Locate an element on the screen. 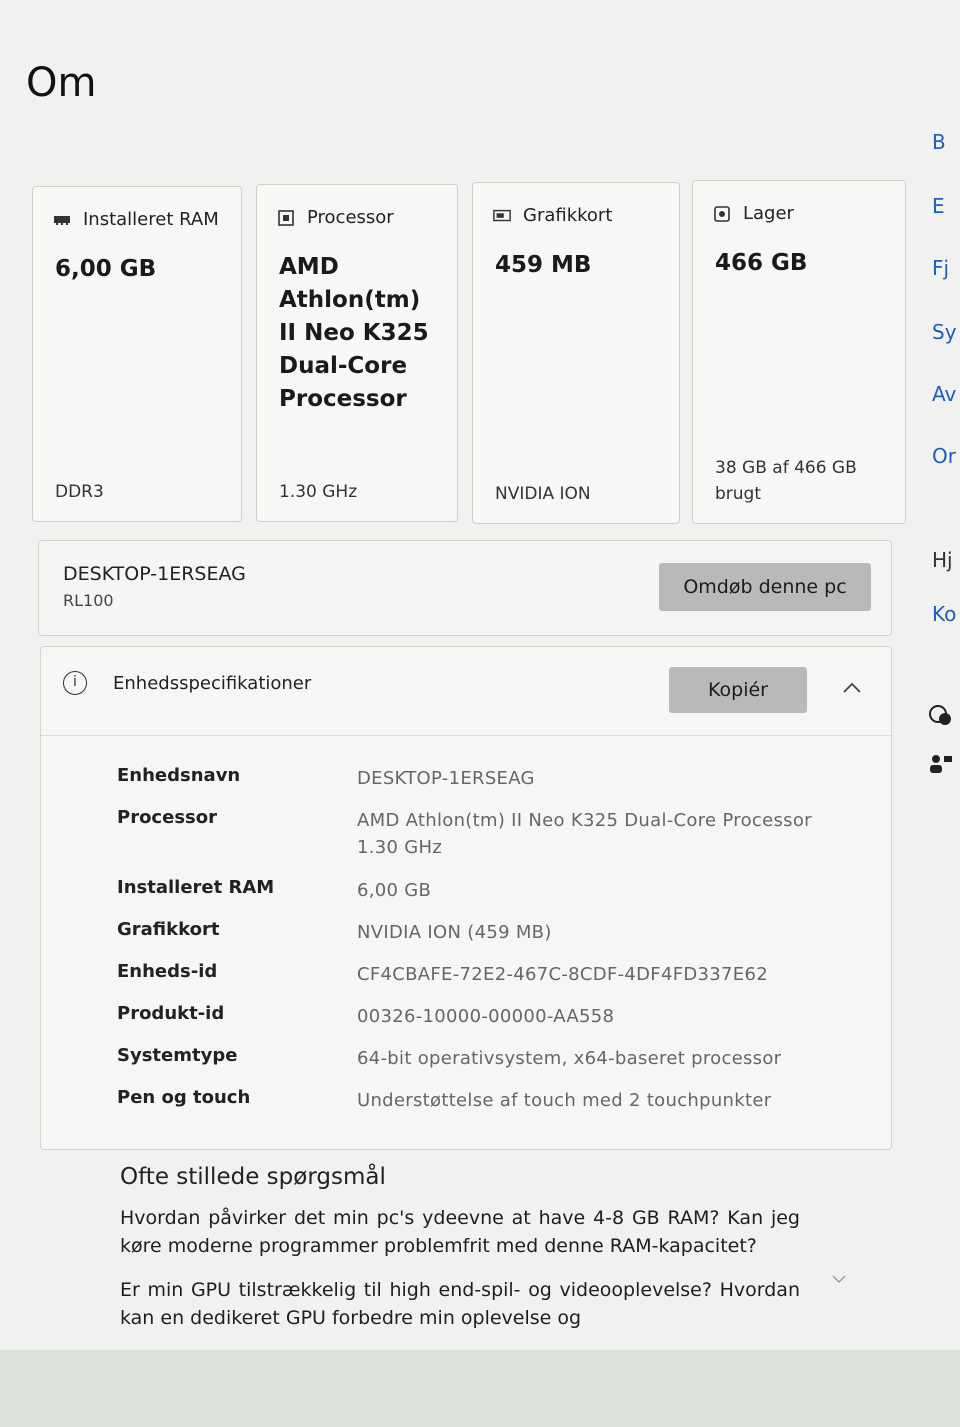 The image size is (960, 1427). help-link: Ko is located at coordinates (944, 614).